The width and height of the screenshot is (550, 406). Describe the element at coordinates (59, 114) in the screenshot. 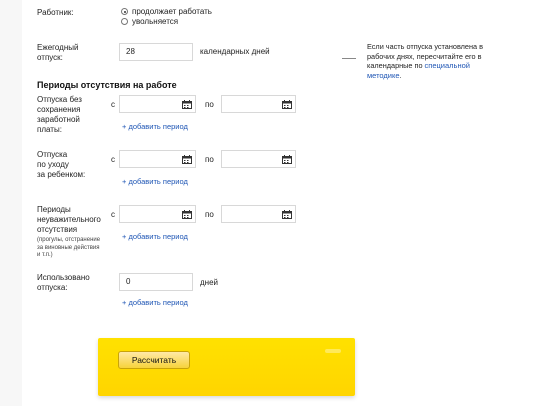

I see `period-unpaid-label: Отпуска без сохранения заработной платы:` at that location.